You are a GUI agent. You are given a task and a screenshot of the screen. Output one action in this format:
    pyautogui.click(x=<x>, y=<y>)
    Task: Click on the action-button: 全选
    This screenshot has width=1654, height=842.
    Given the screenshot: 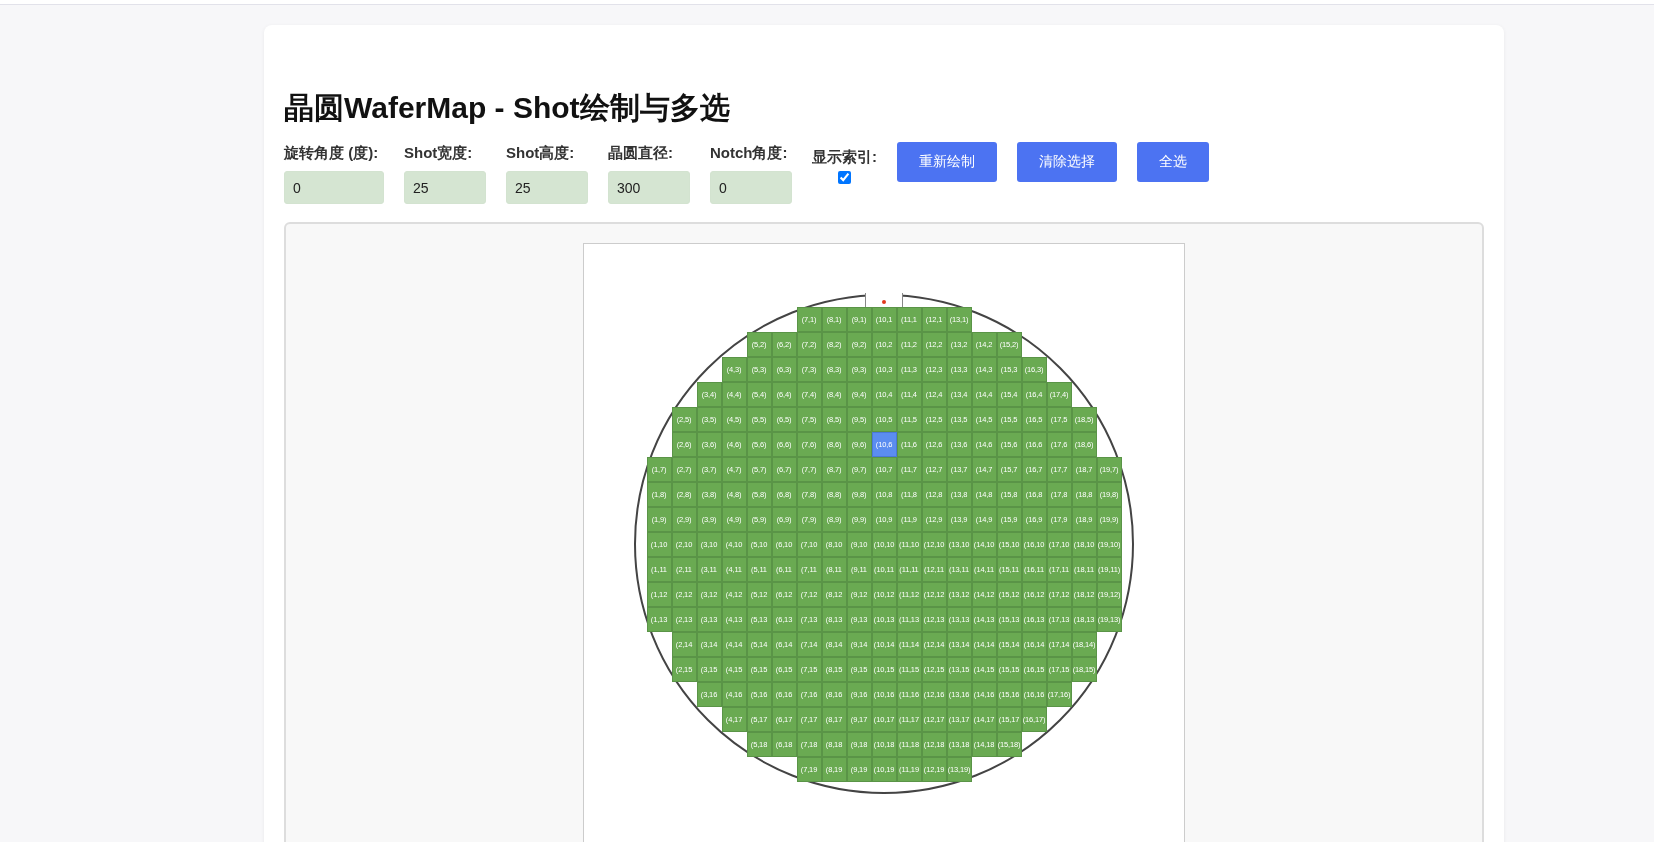 What is the action you would take?
    pyautogui.click(x=1173, y=162)
    